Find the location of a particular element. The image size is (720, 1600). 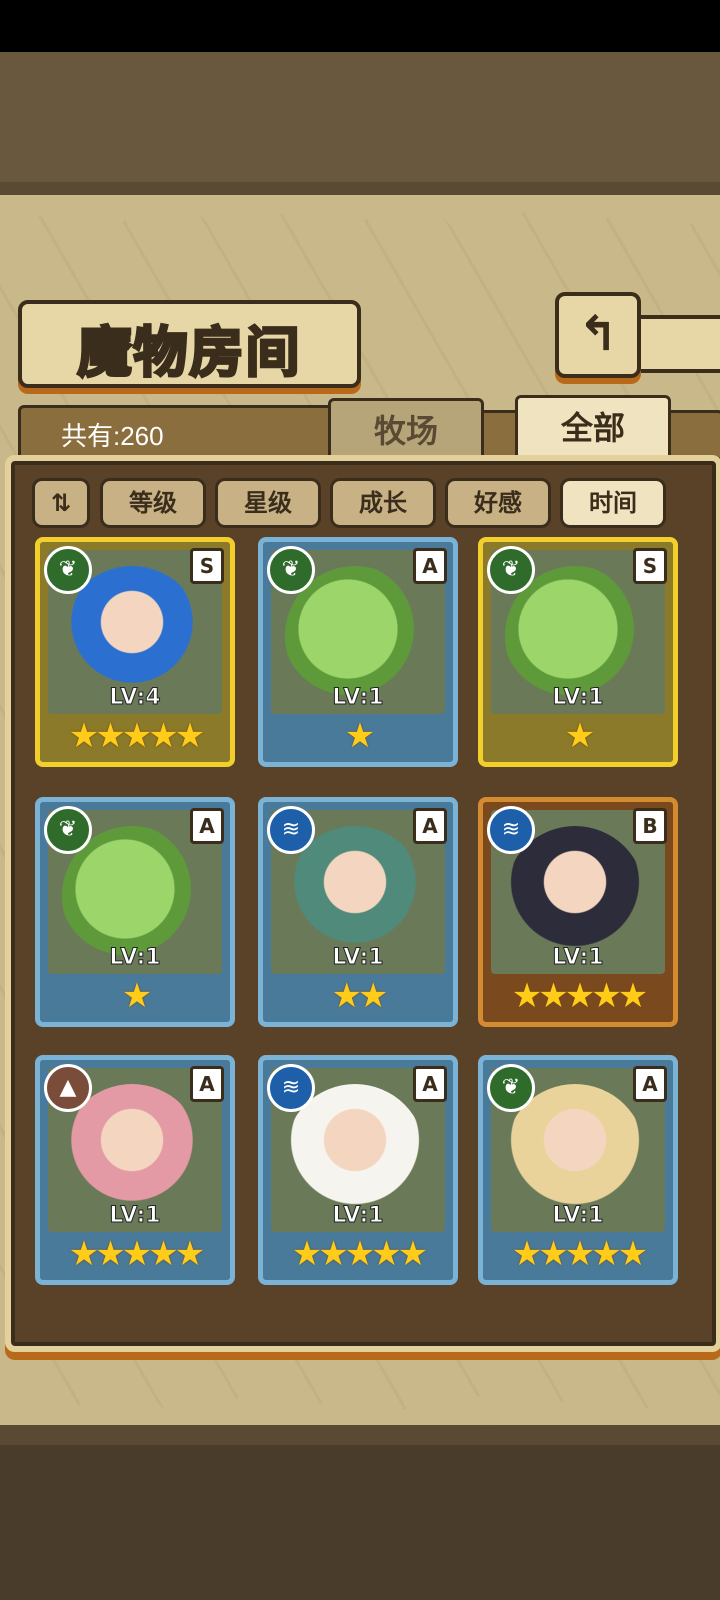

level-label: LV:4 is located at coordinates (135, 698).